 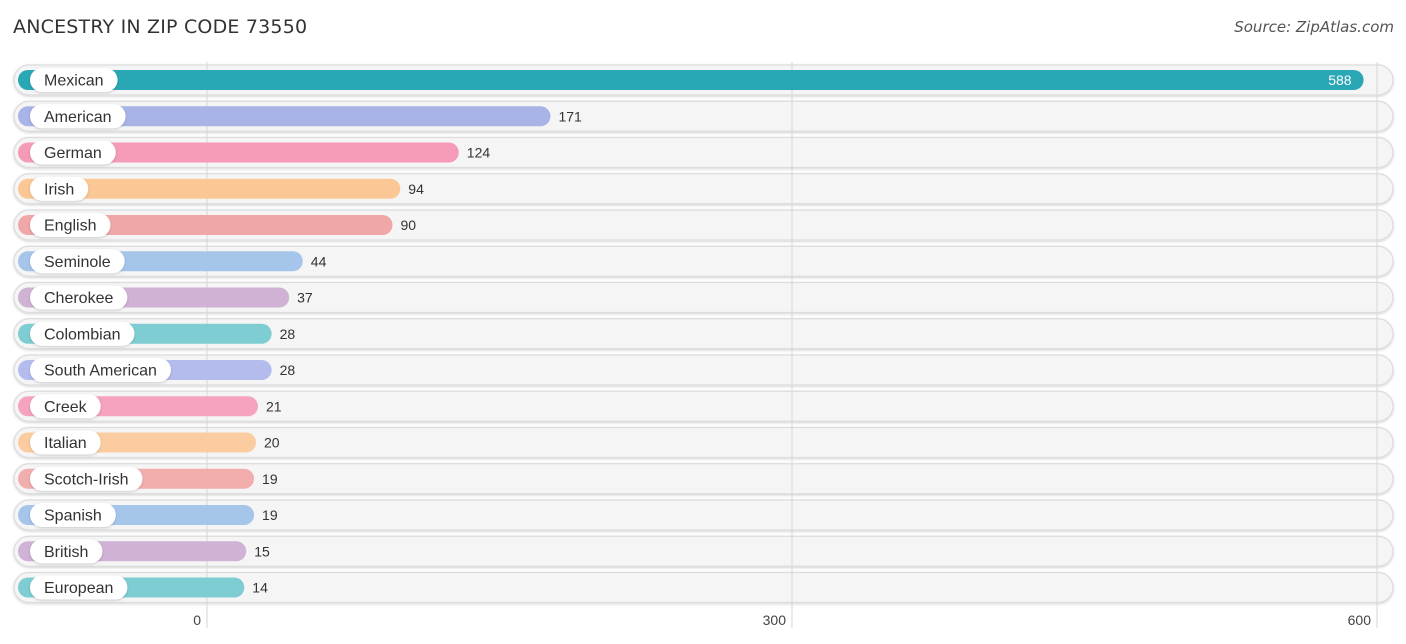 What do you see at coordinates (70, 226) in the screenshot?
I see `category-label: English` at bounding box center [70, 226].